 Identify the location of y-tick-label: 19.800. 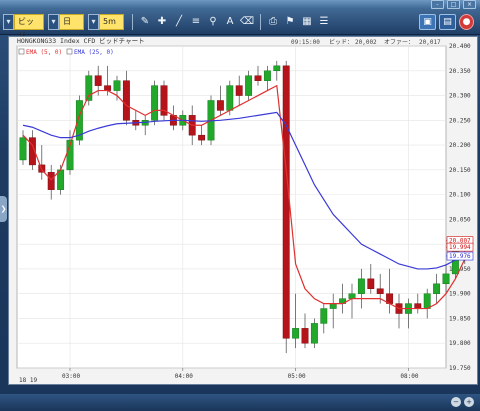
(460, 343).